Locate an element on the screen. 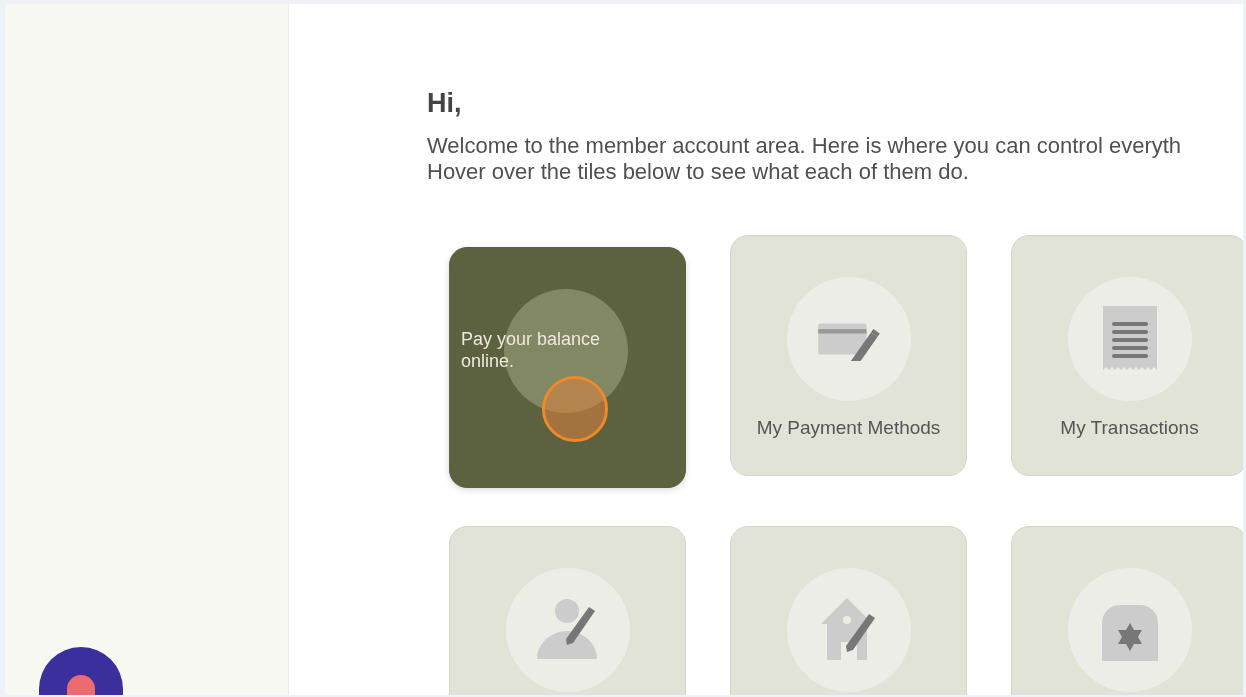 Image resolution: width=1246 pixels, height=697 pixels. greeting-heading: Hi, is located at coordinates (445, 103).